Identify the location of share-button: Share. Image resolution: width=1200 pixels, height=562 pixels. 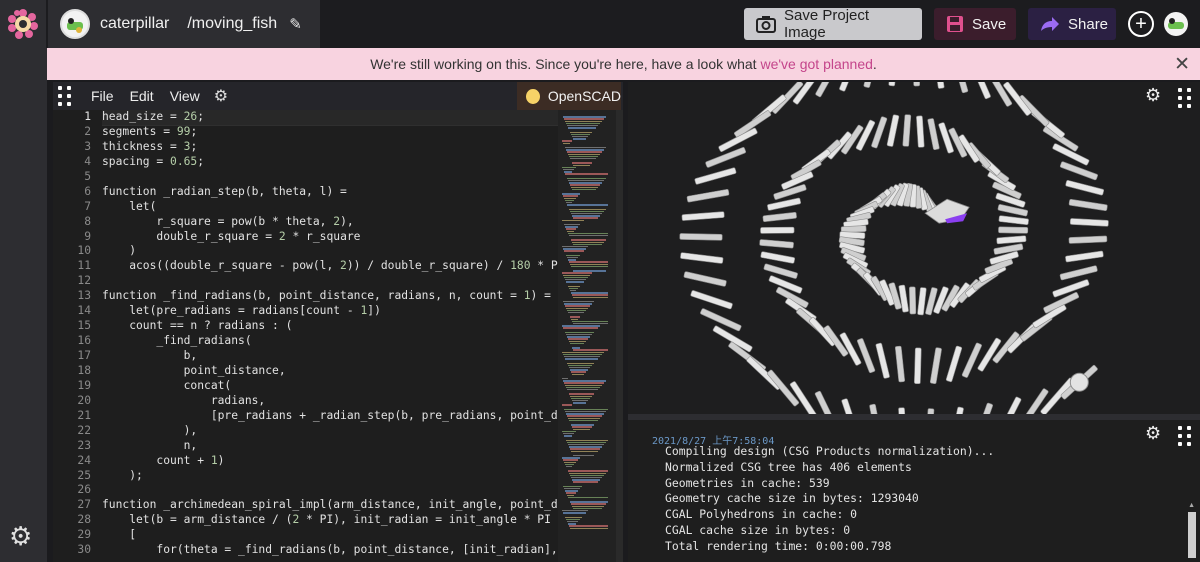
(1072, 24).